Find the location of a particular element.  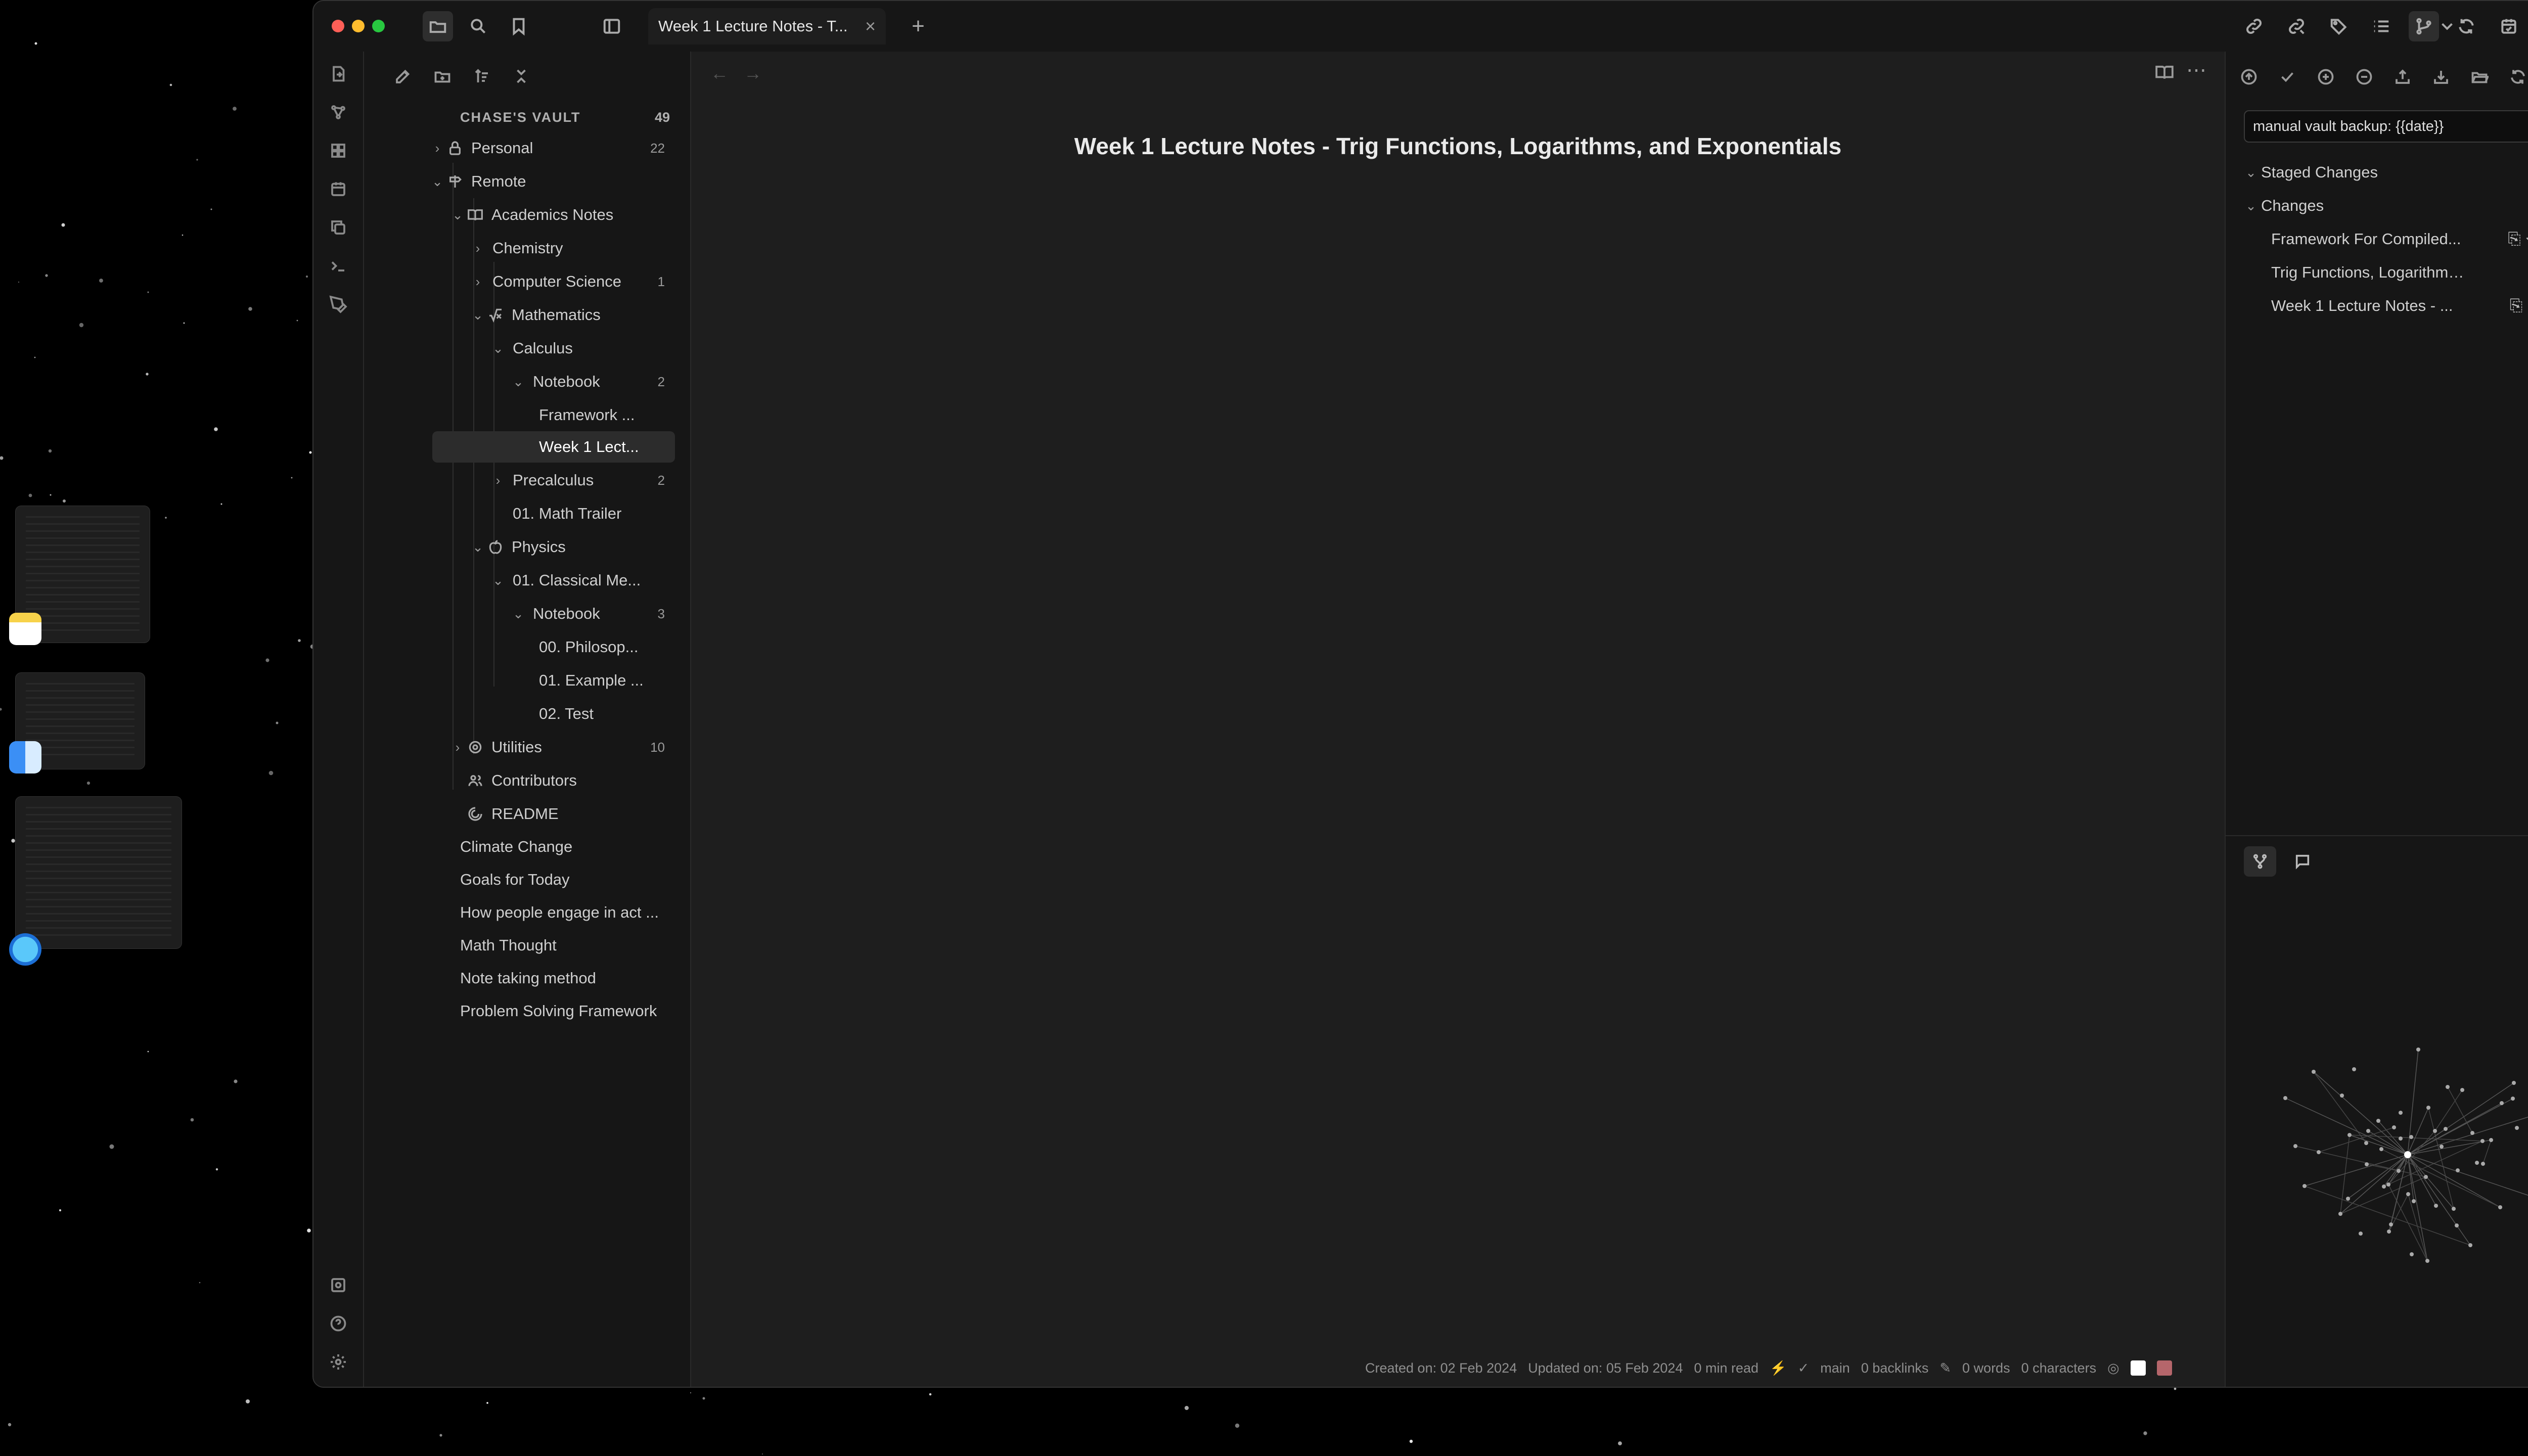

pull-button is located at coordinates (2441, 77).